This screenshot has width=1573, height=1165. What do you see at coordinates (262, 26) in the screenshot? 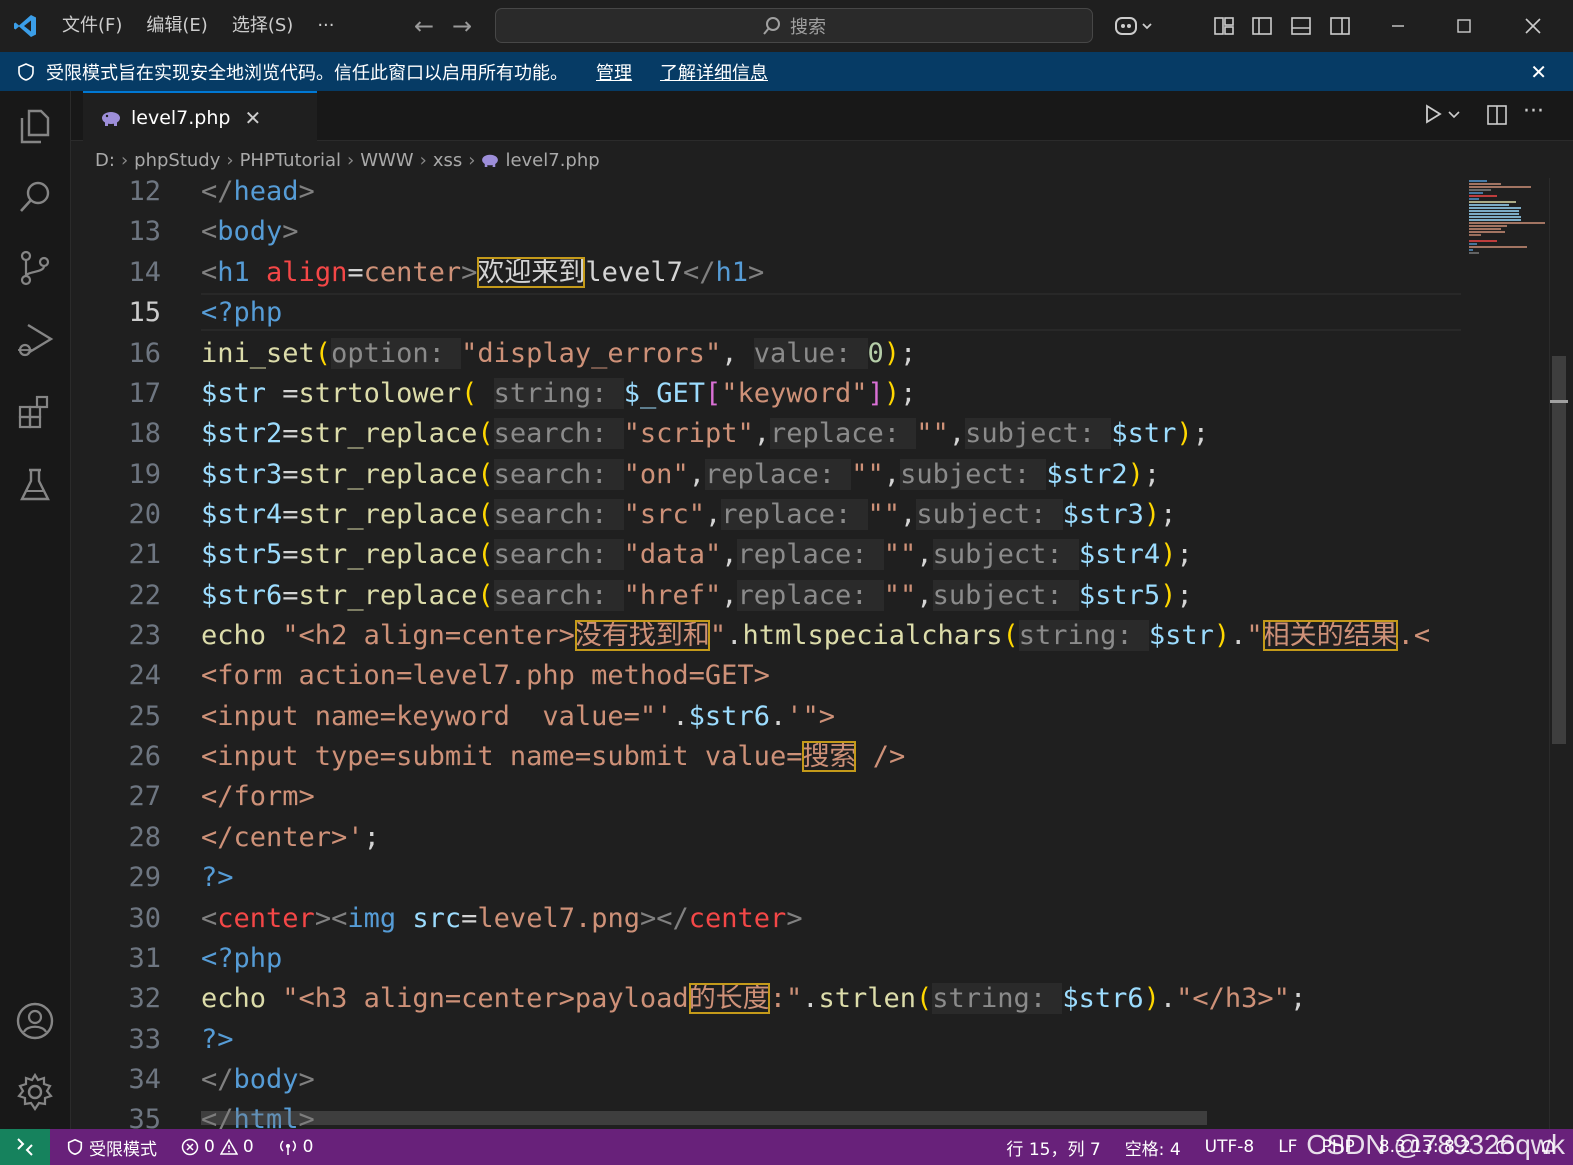
I see `menu-selection: 选择(S)` at bounding box center [262, 26].